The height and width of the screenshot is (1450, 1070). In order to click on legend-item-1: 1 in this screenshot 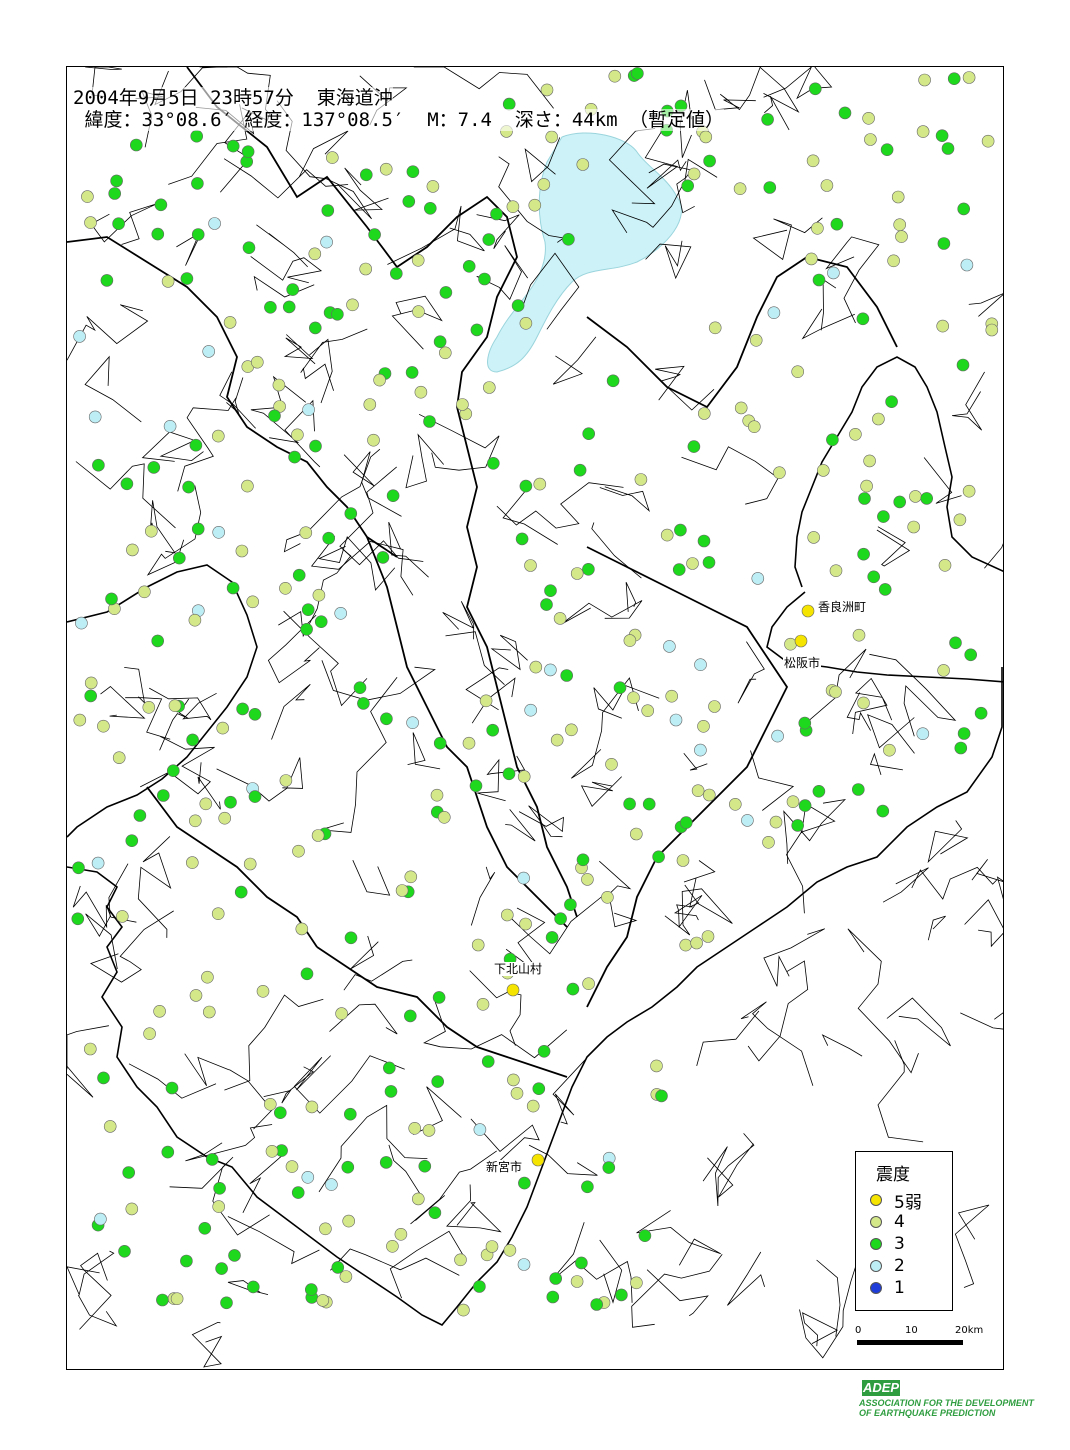, I will do `click(887, 1288)`.